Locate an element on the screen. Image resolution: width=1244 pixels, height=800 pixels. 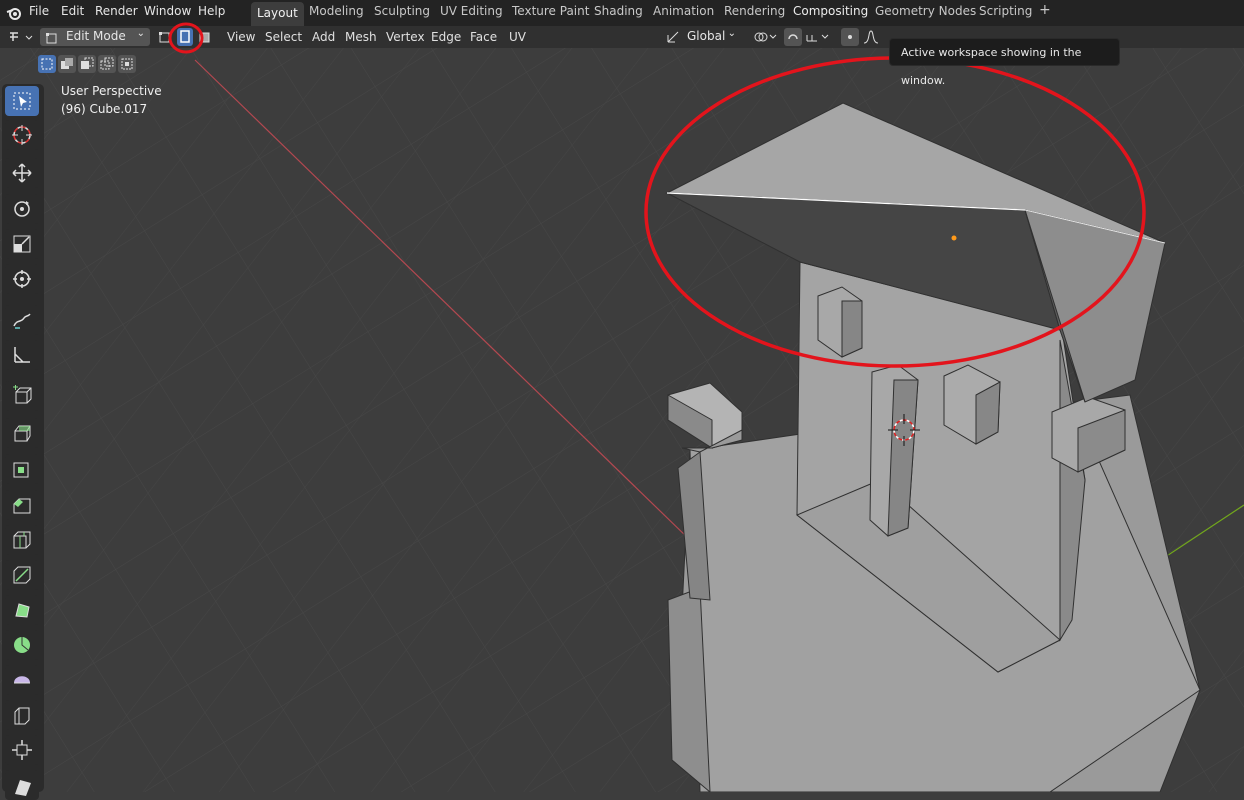
inset-icon is located at coordinates (22, 469).